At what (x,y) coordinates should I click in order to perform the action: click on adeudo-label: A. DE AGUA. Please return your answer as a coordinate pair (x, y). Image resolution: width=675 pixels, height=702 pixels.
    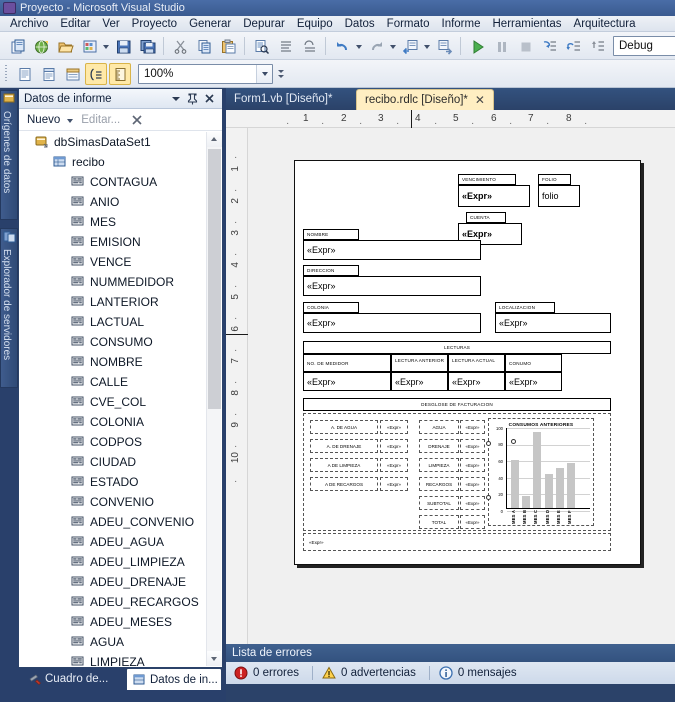
    Looking at the image, I should click on (344, 427).